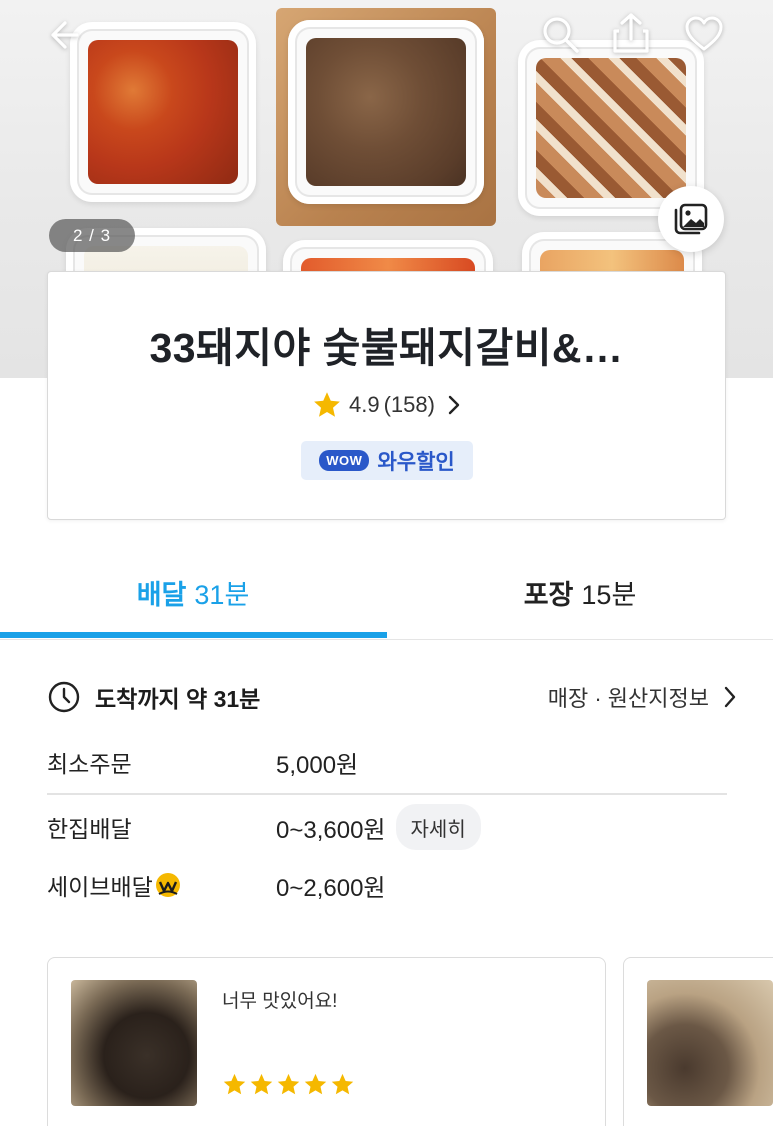 The image size is (773, 1126). I want to click on save-delivery-row: 세이브배달 0~2,600원, so click(392, 885).